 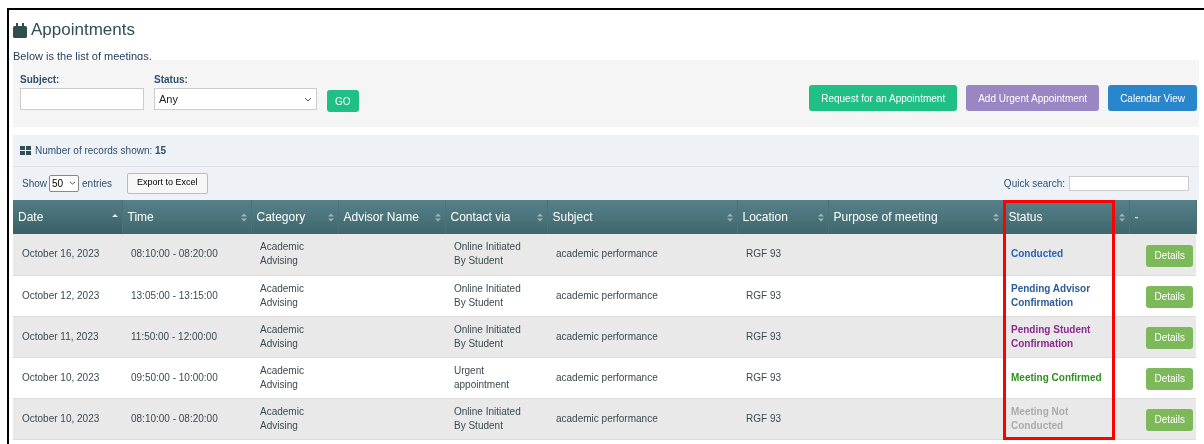 What do you see at coordinates (174, 336) in the screenshot?
I see `time-cell-text: 11:50:00 - 12:00:00` at bounding box center [174, 336].